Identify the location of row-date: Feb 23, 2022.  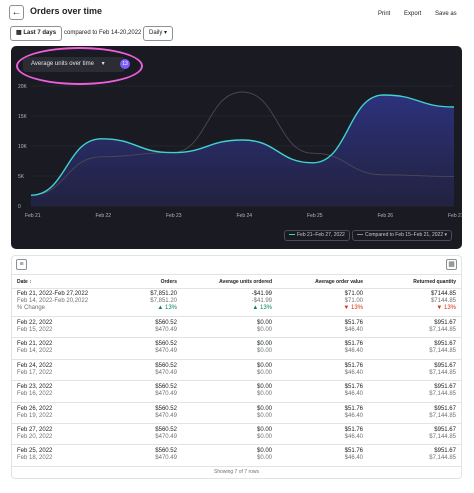
(35, 387).